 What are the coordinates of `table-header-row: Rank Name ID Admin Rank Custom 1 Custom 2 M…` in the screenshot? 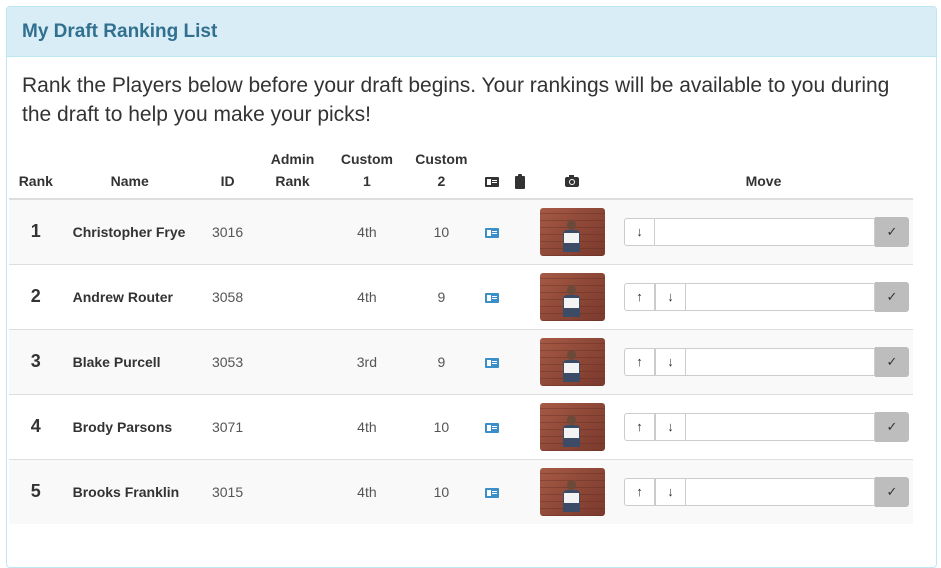 It's located at (461, 174).